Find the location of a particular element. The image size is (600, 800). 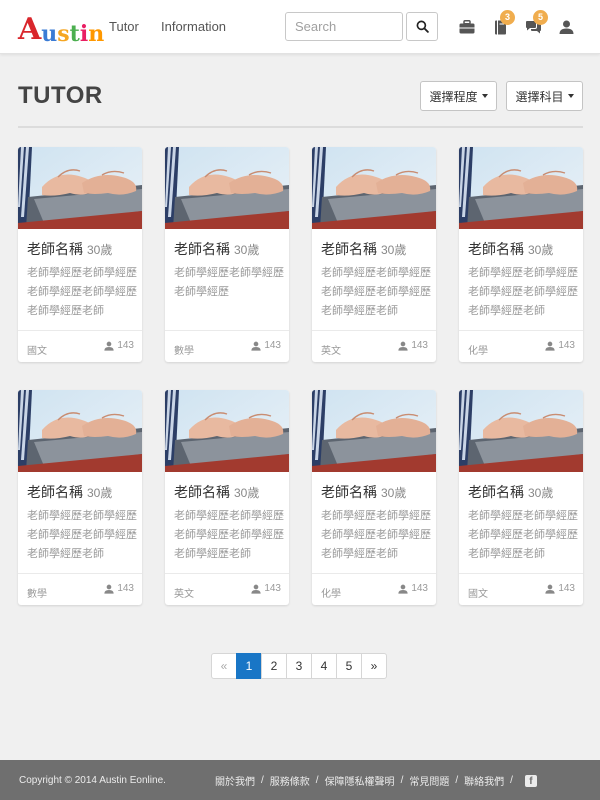

footer-link-contact: 聯絡我們 is located at coordinates (484, 780).